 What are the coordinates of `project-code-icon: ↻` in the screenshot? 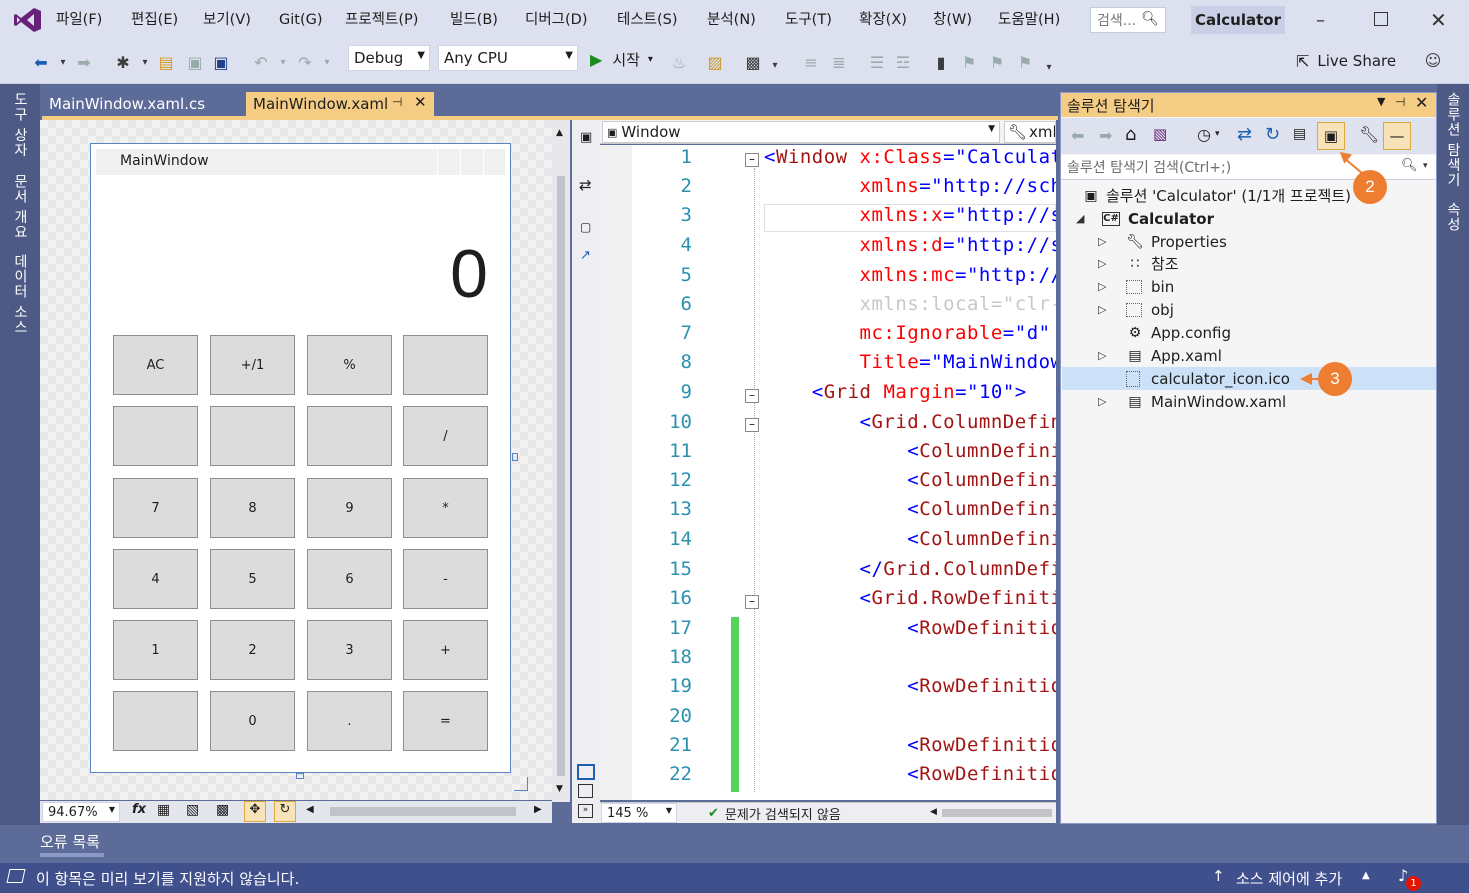 It's located at (285, 811).